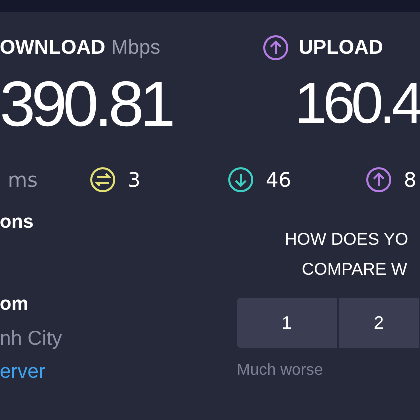 This screenshot has height=420, width=420. I want to click on ping-value: 46, so click(279, 180).